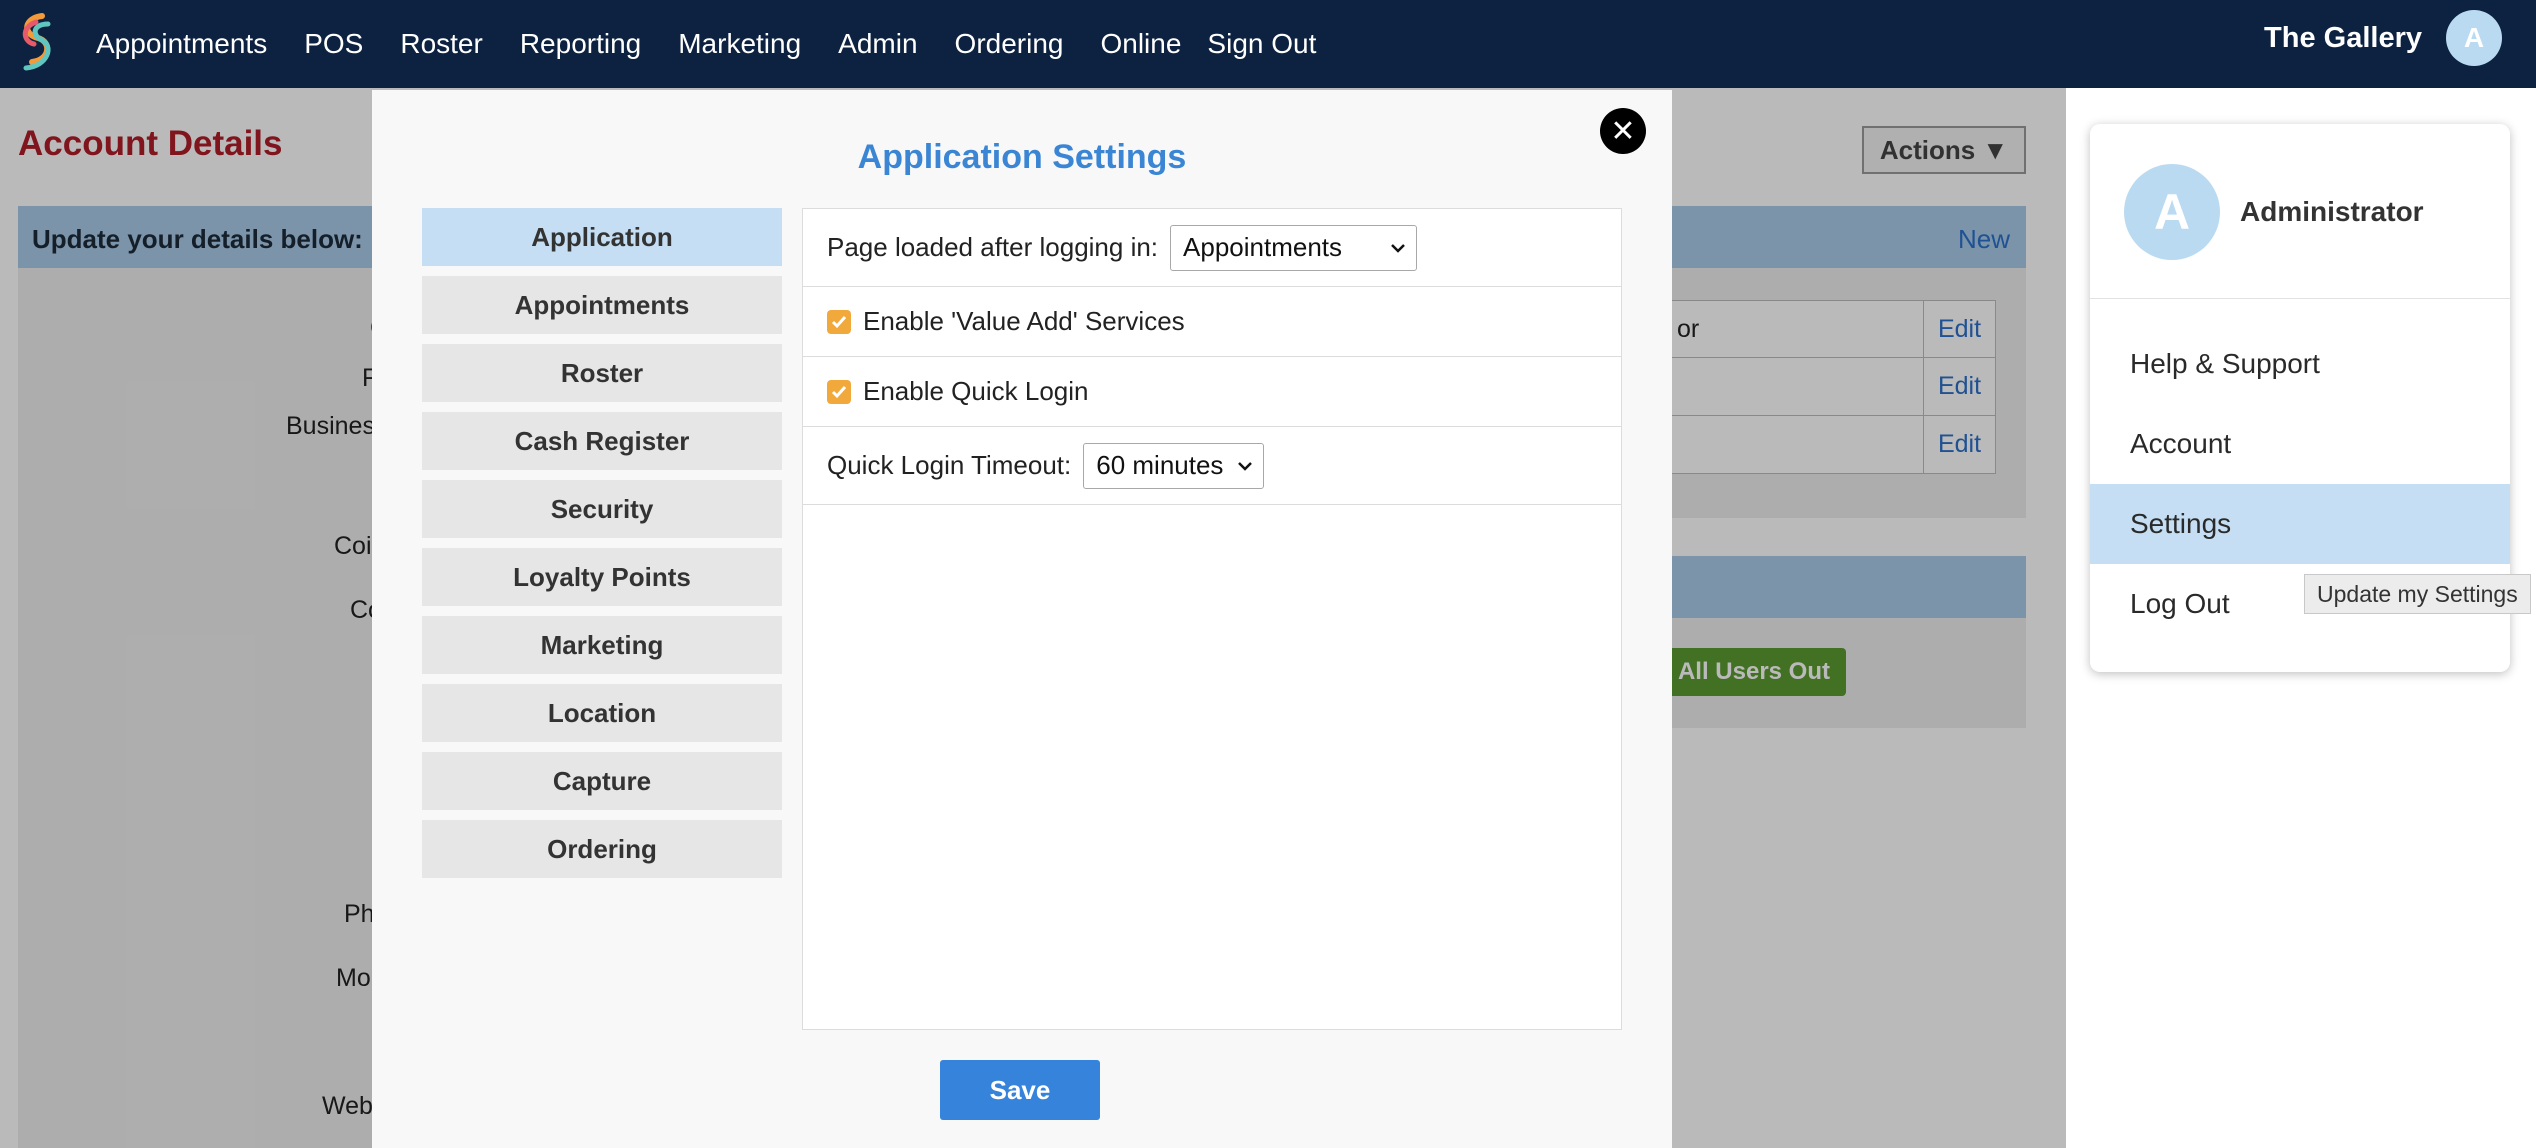 This screenshot has width=2536, height=1148. What do you see at coordinates (1261, 44) in the screenshot?
I see `nav-sign-out: Sign Out` at bounding box center [1261, 44].